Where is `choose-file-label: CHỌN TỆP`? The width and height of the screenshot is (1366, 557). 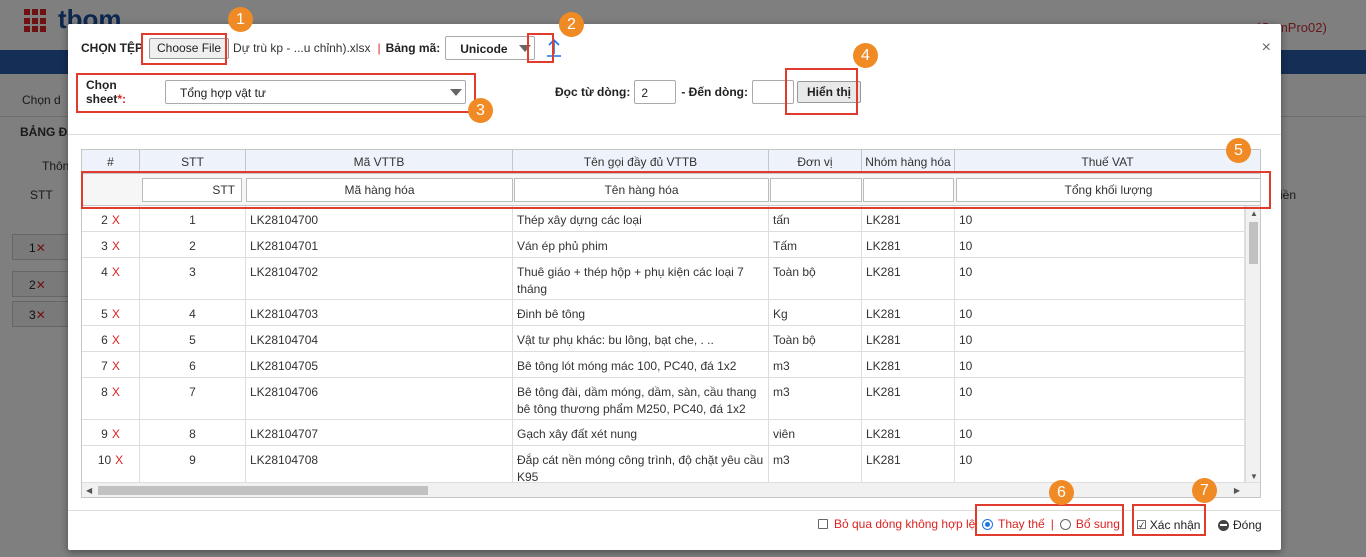
choose-file-label: CHỌN TỆP is located at coordinates (112, 48).